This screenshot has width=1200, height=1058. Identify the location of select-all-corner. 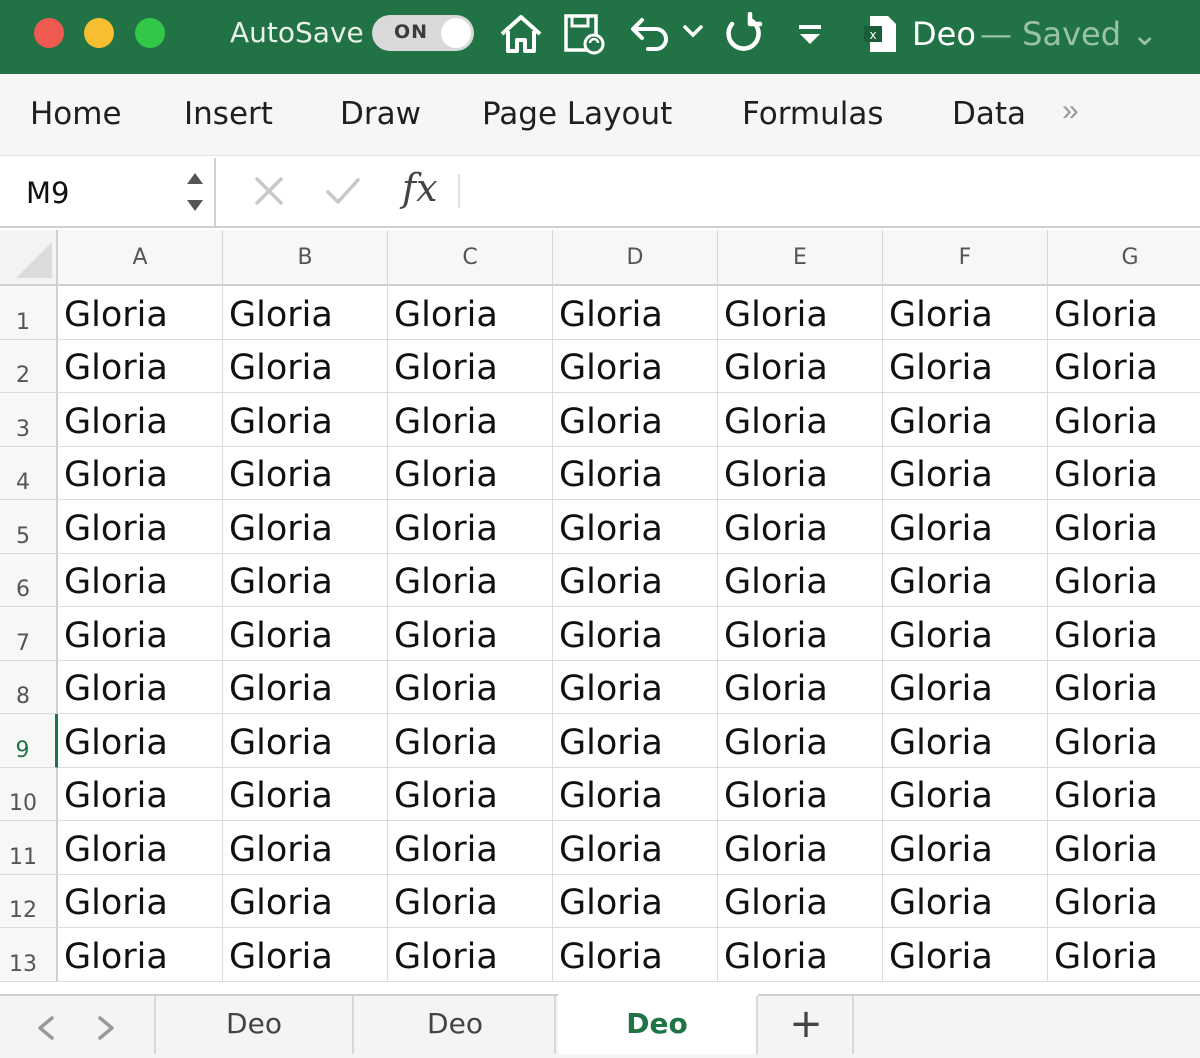
(29, 258).